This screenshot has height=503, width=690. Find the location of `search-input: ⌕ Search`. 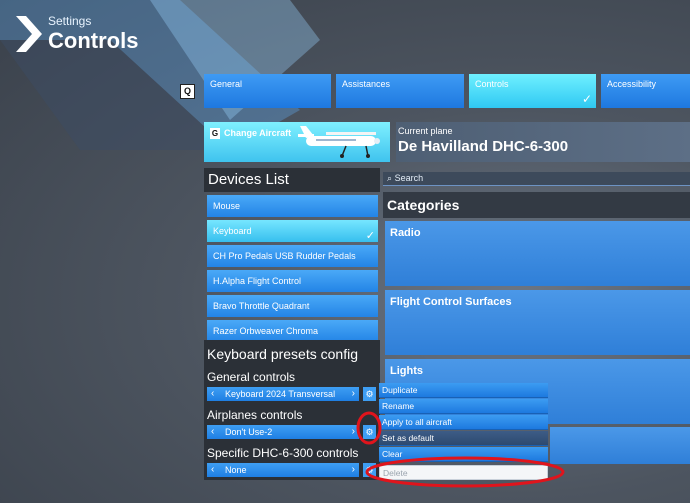

search-input: ⌕ Search is located at coordinates (536, 179).